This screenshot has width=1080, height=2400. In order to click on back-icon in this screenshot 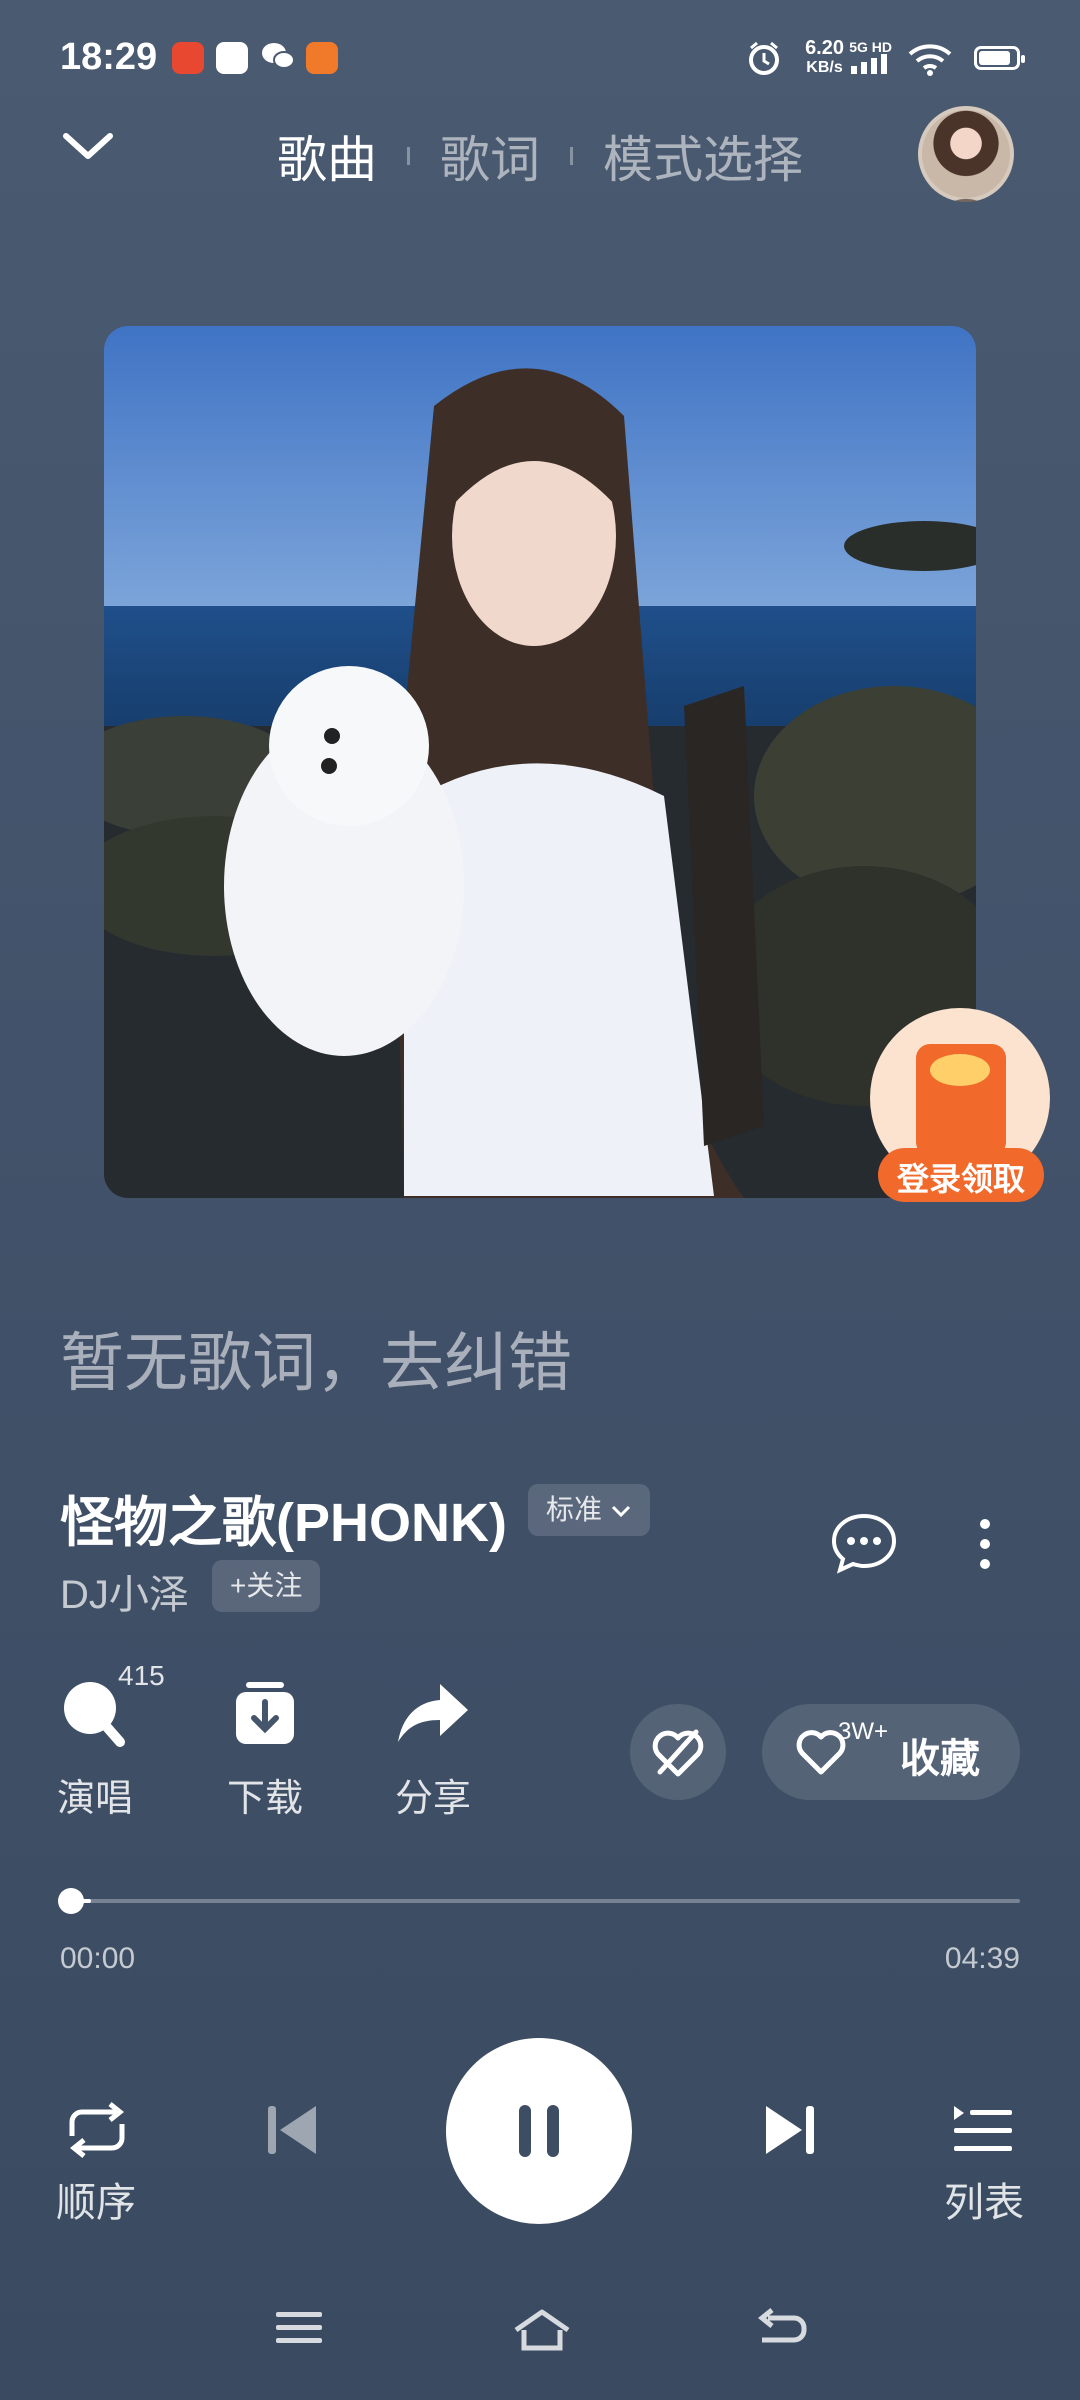, I will do `click(782, 2325)`.